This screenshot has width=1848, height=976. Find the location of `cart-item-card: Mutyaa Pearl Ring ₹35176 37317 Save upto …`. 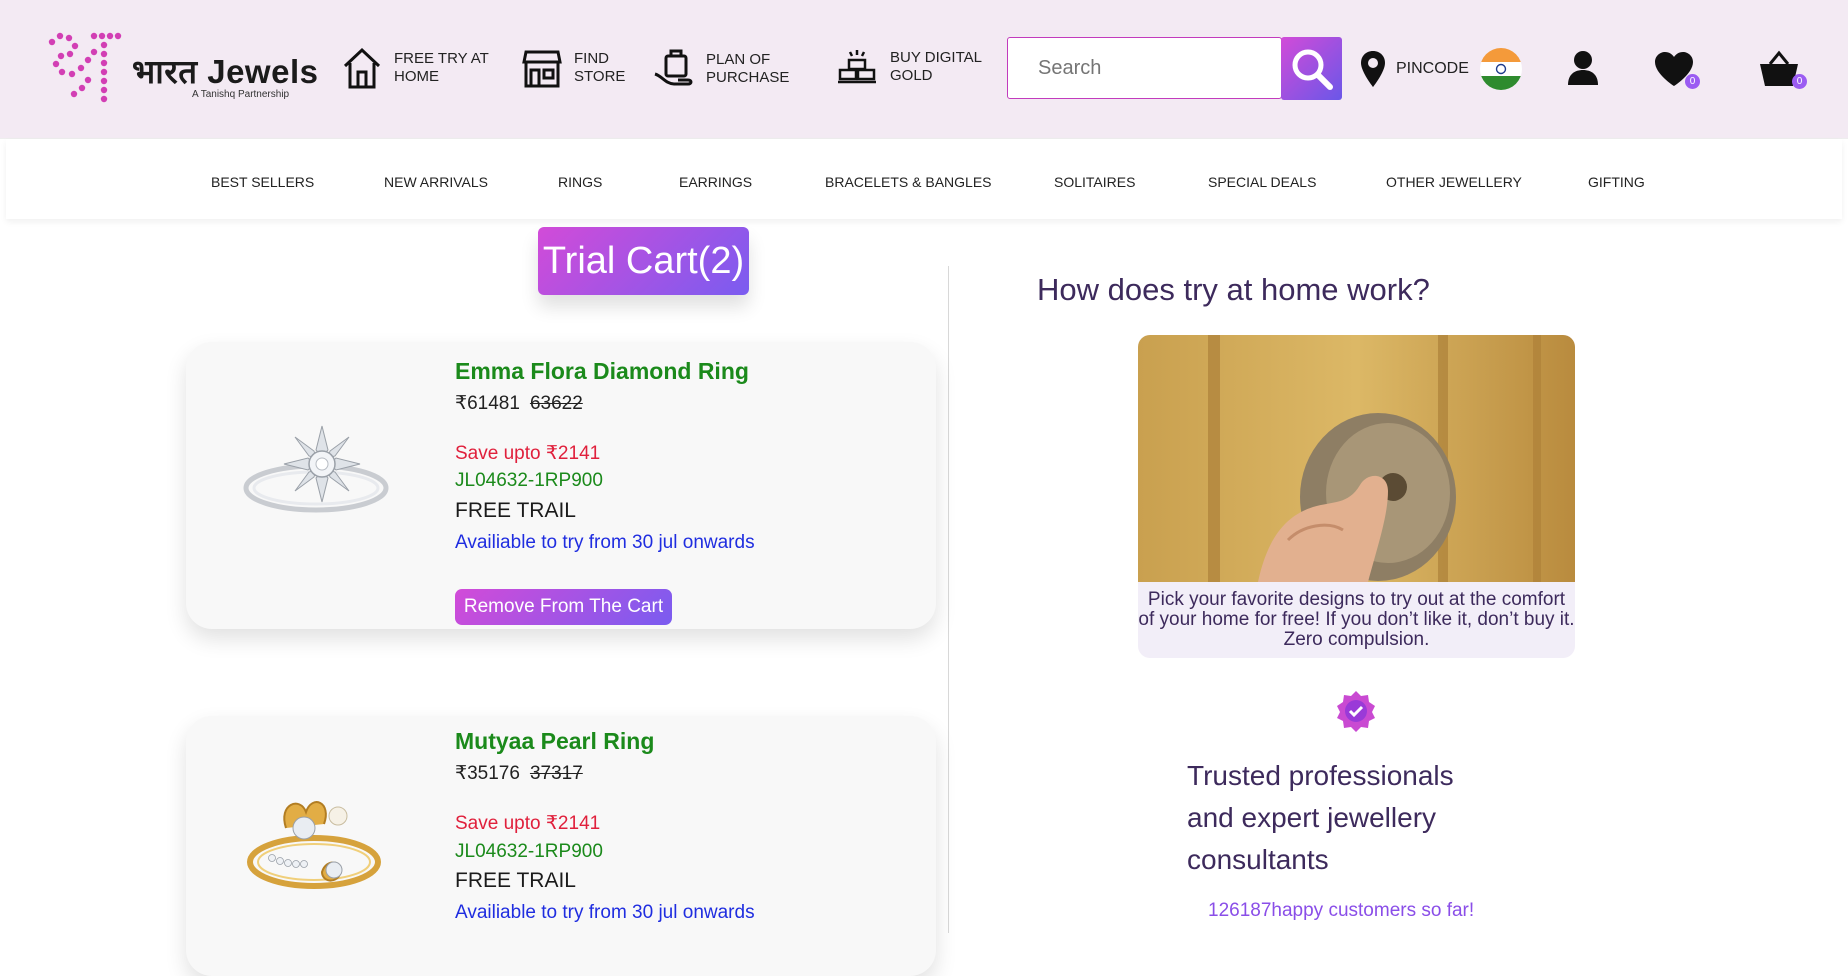

cart-item-card: Mutyaa Pearl Ring ₹35176 37317 Save upto … is located at coordinates (561, 846).